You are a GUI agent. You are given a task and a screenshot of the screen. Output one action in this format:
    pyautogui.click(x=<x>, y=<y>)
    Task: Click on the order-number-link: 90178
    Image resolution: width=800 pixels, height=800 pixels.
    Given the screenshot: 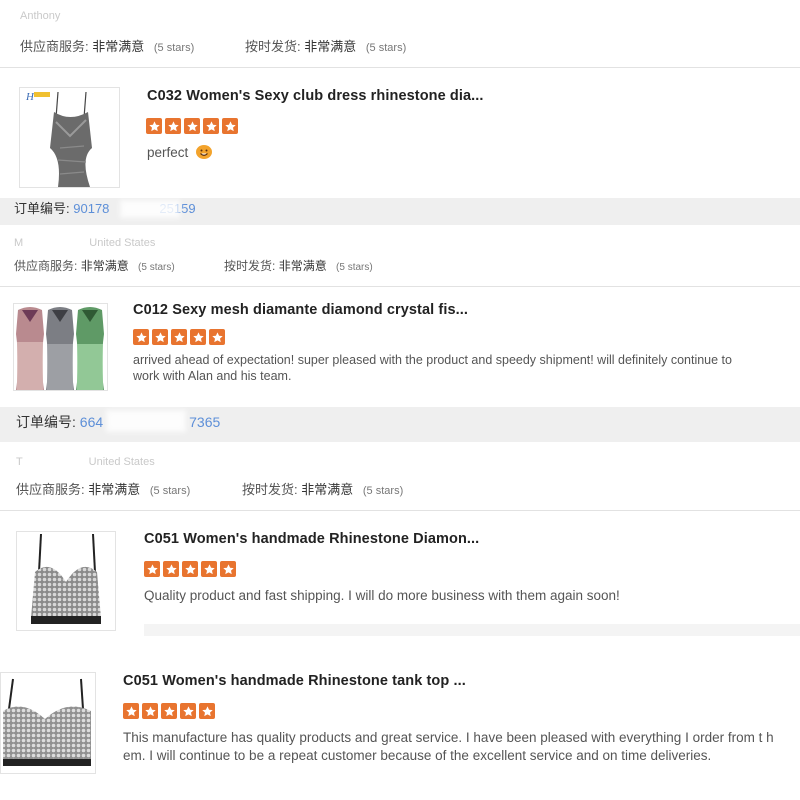 What is the action you would take?
    pyautogui.click(x=91, y=208)
    